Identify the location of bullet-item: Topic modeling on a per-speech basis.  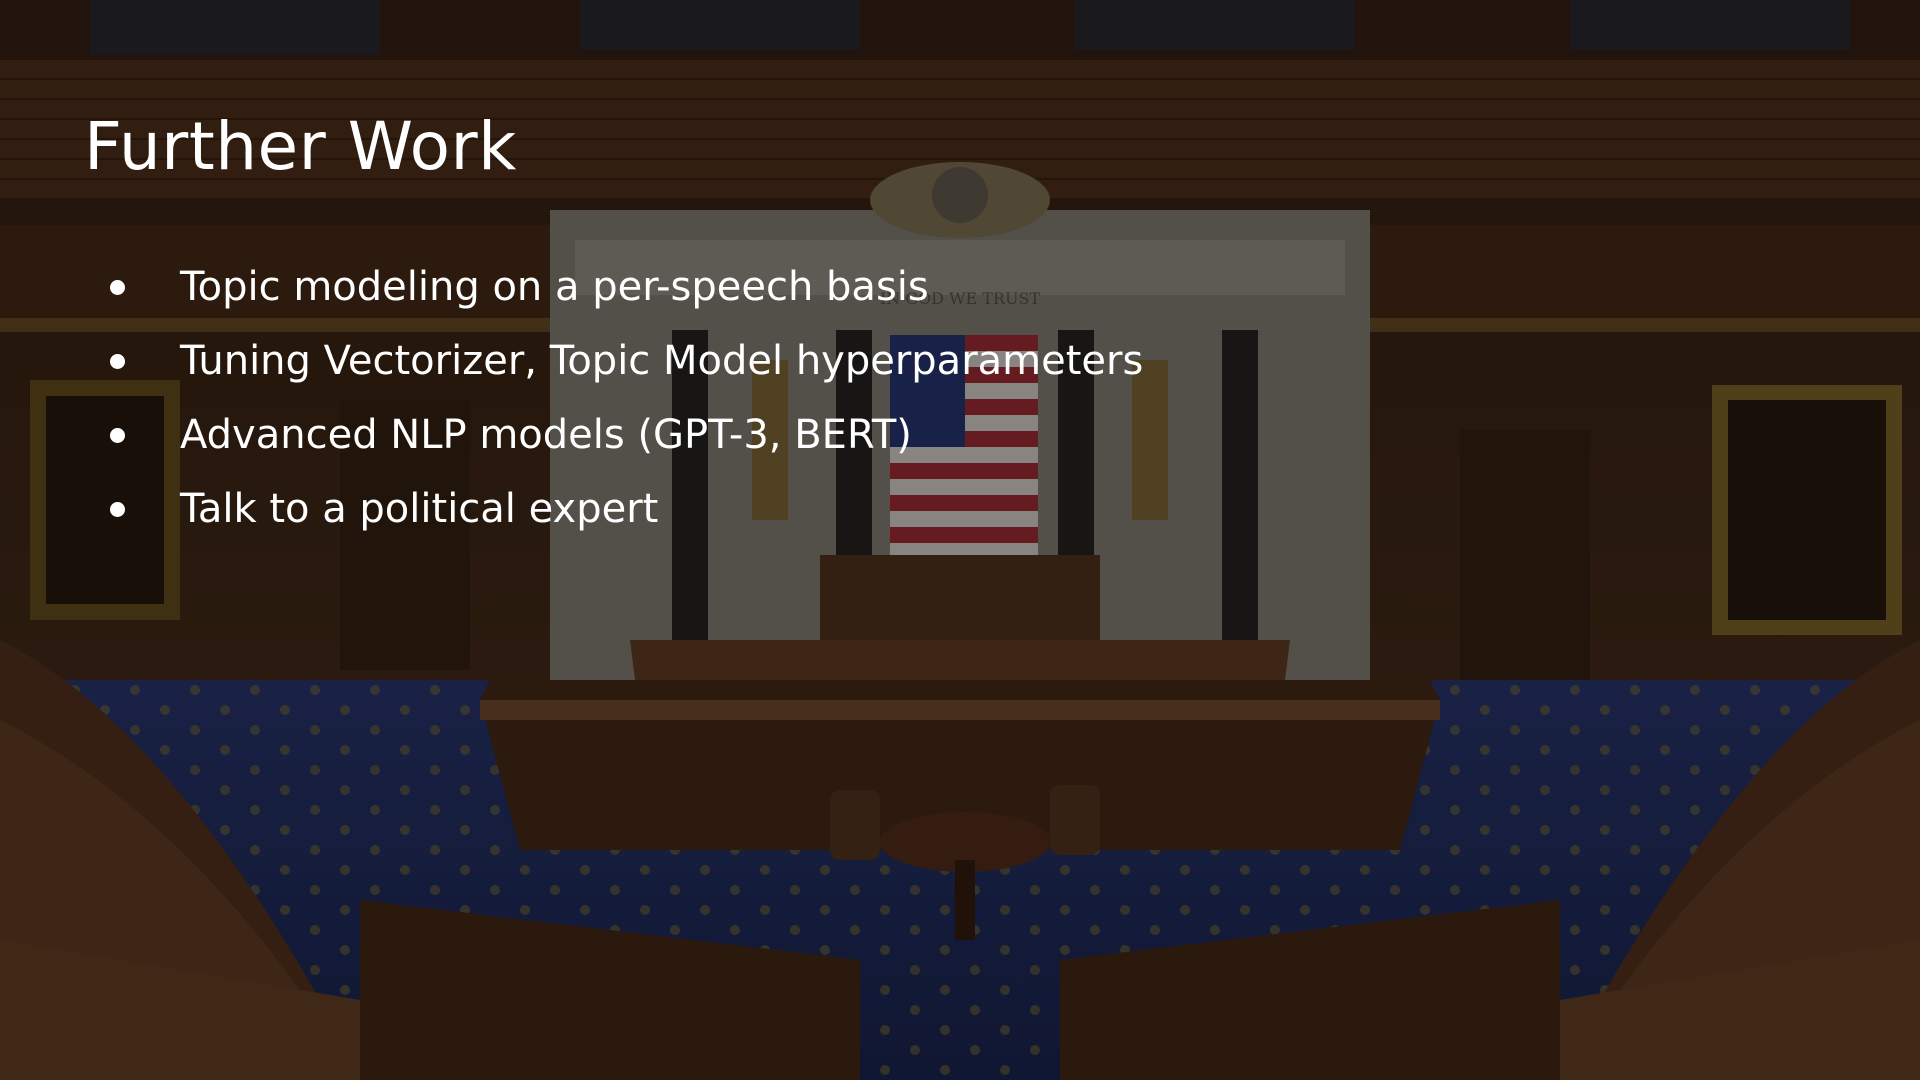
(625, 295).